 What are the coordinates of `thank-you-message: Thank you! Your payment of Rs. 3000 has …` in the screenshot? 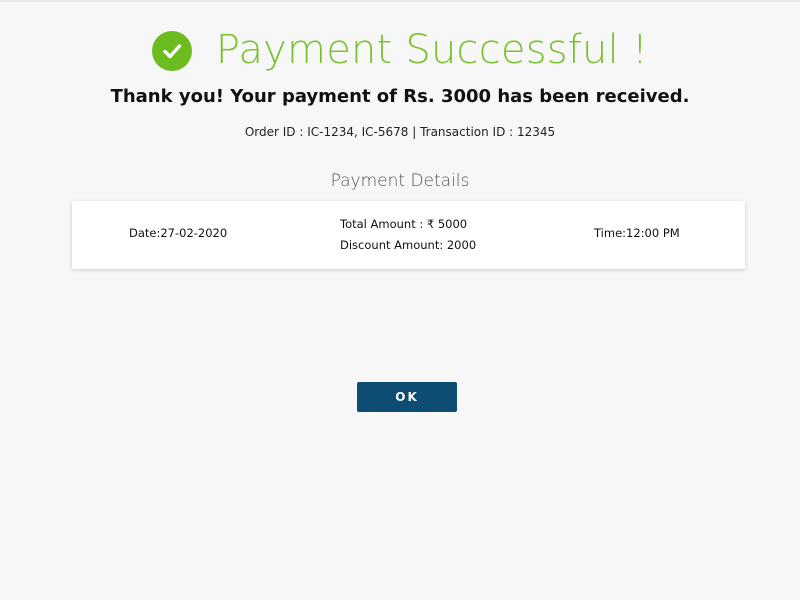 It's located at (400, 96).